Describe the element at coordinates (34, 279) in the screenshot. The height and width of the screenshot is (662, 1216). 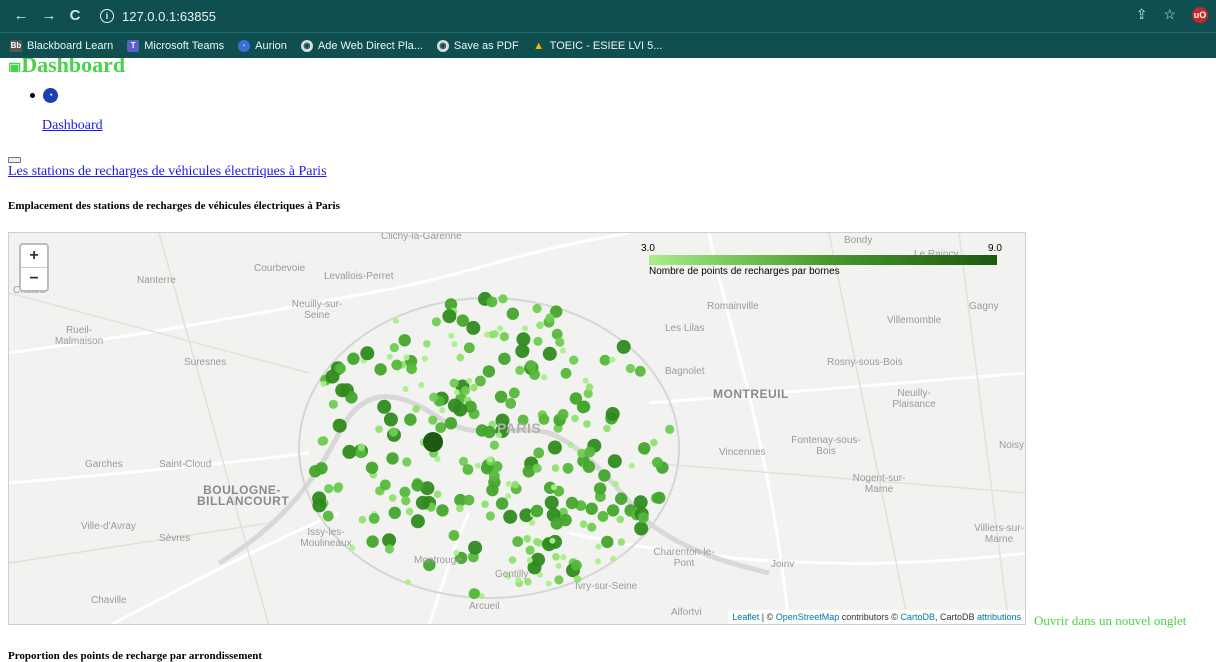
I see `zoom-out-button: −` at that location.